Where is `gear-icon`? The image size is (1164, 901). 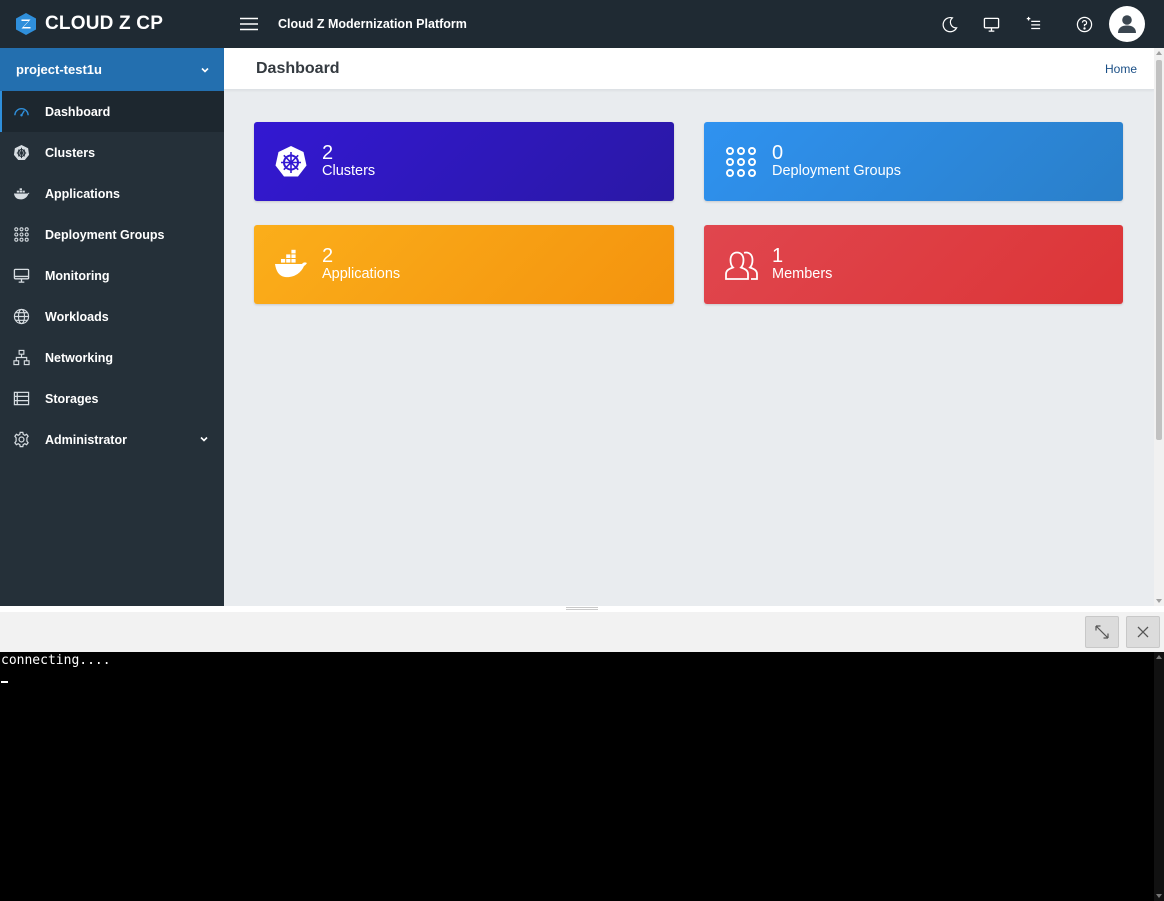
gear-icon is located at coordinates (21, 440).